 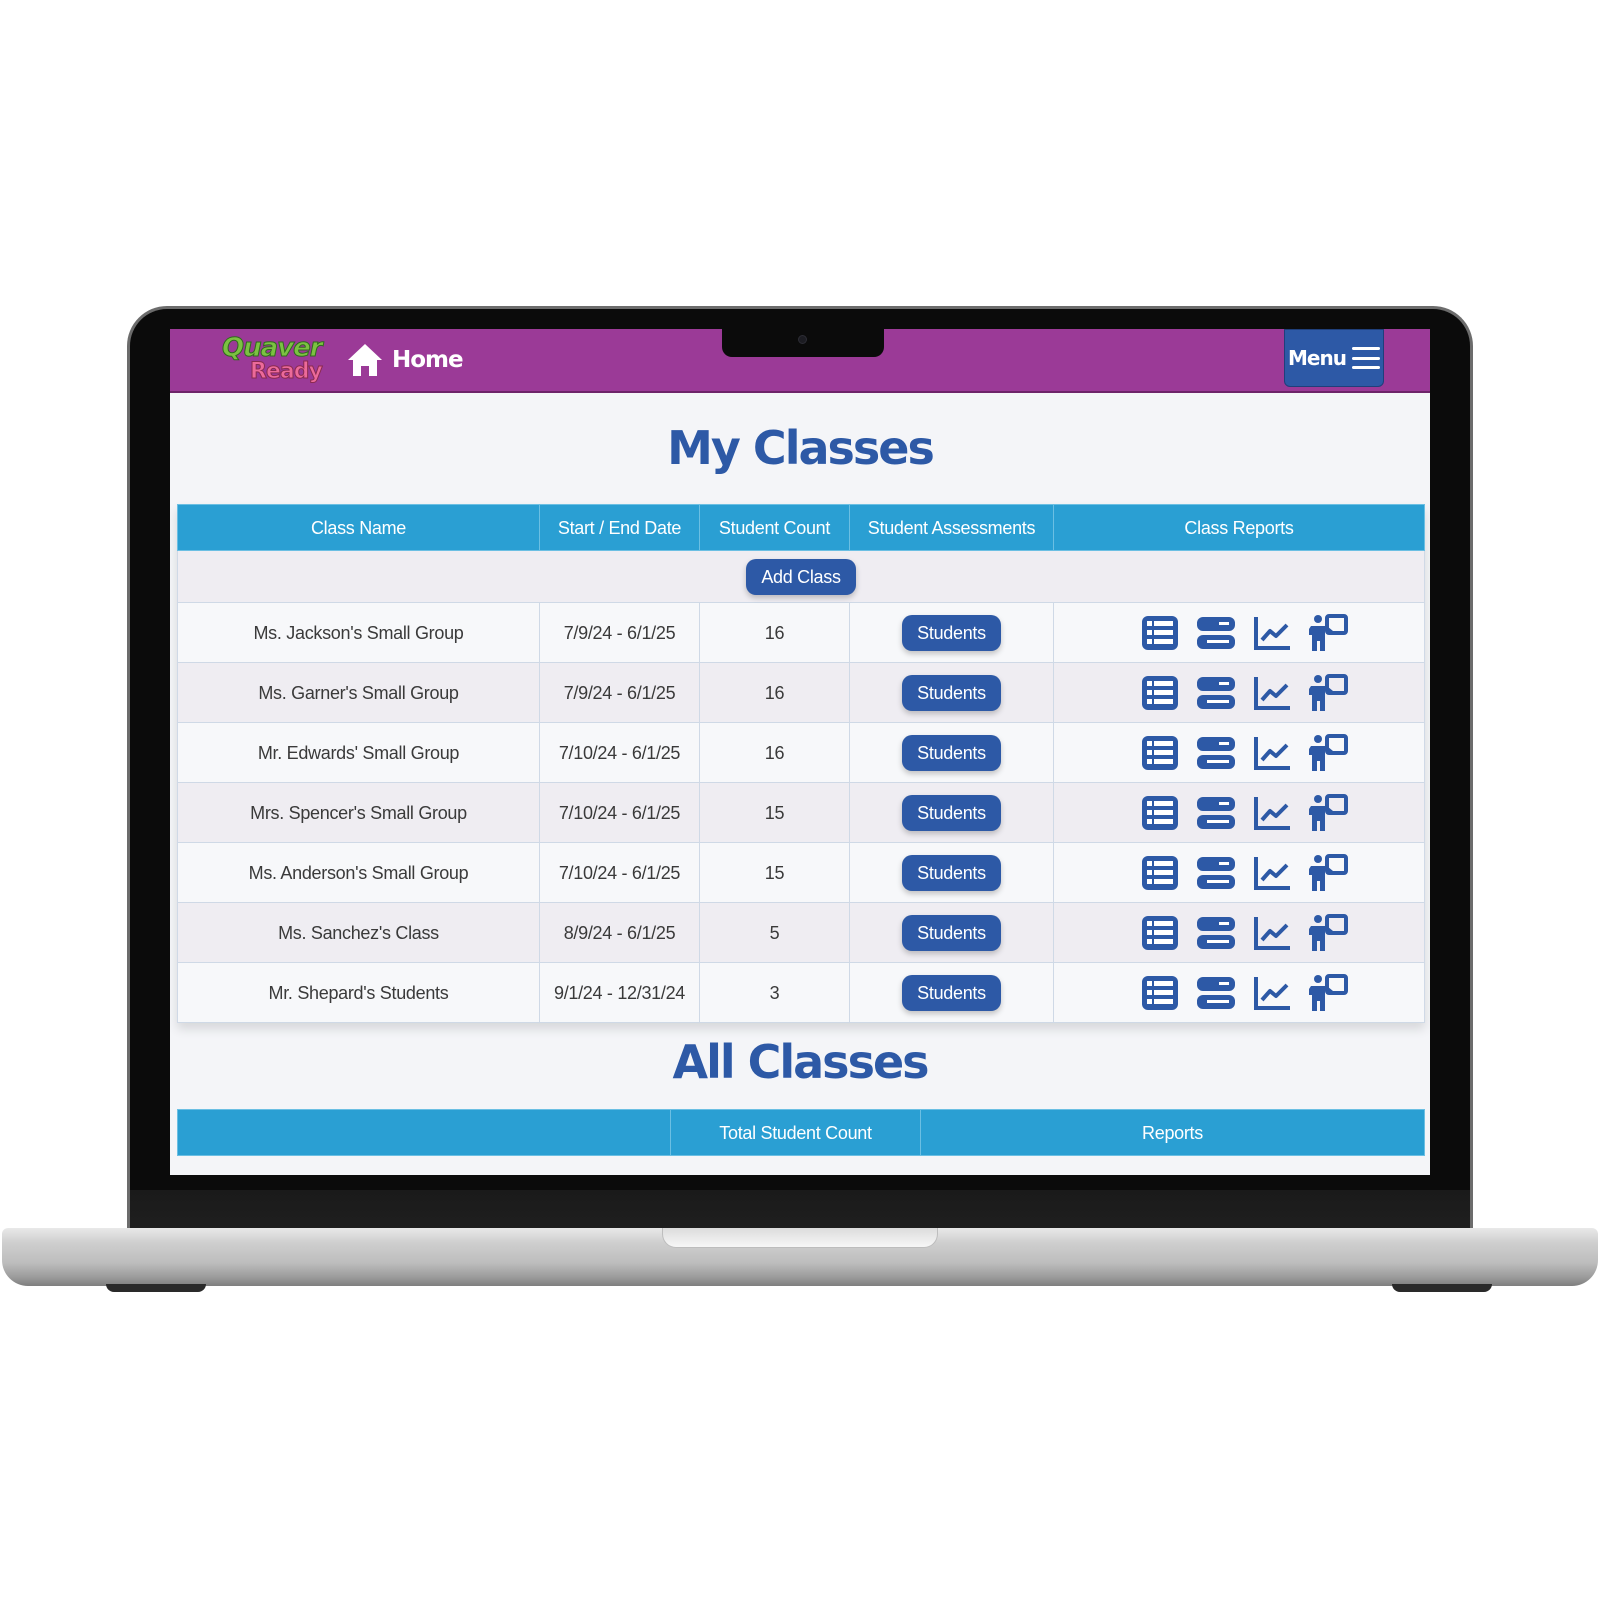 I want to click on class-name-cell: Mr. Edwards' Small Group, so click(x=358, y=752).